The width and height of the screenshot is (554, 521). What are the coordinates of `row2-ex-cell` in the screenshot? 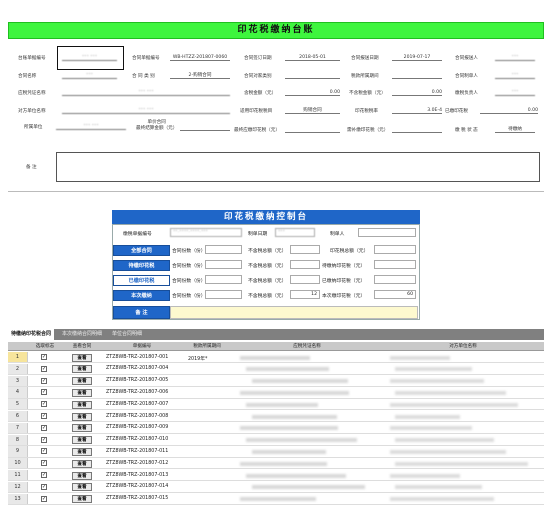 It's located at (305, 264).